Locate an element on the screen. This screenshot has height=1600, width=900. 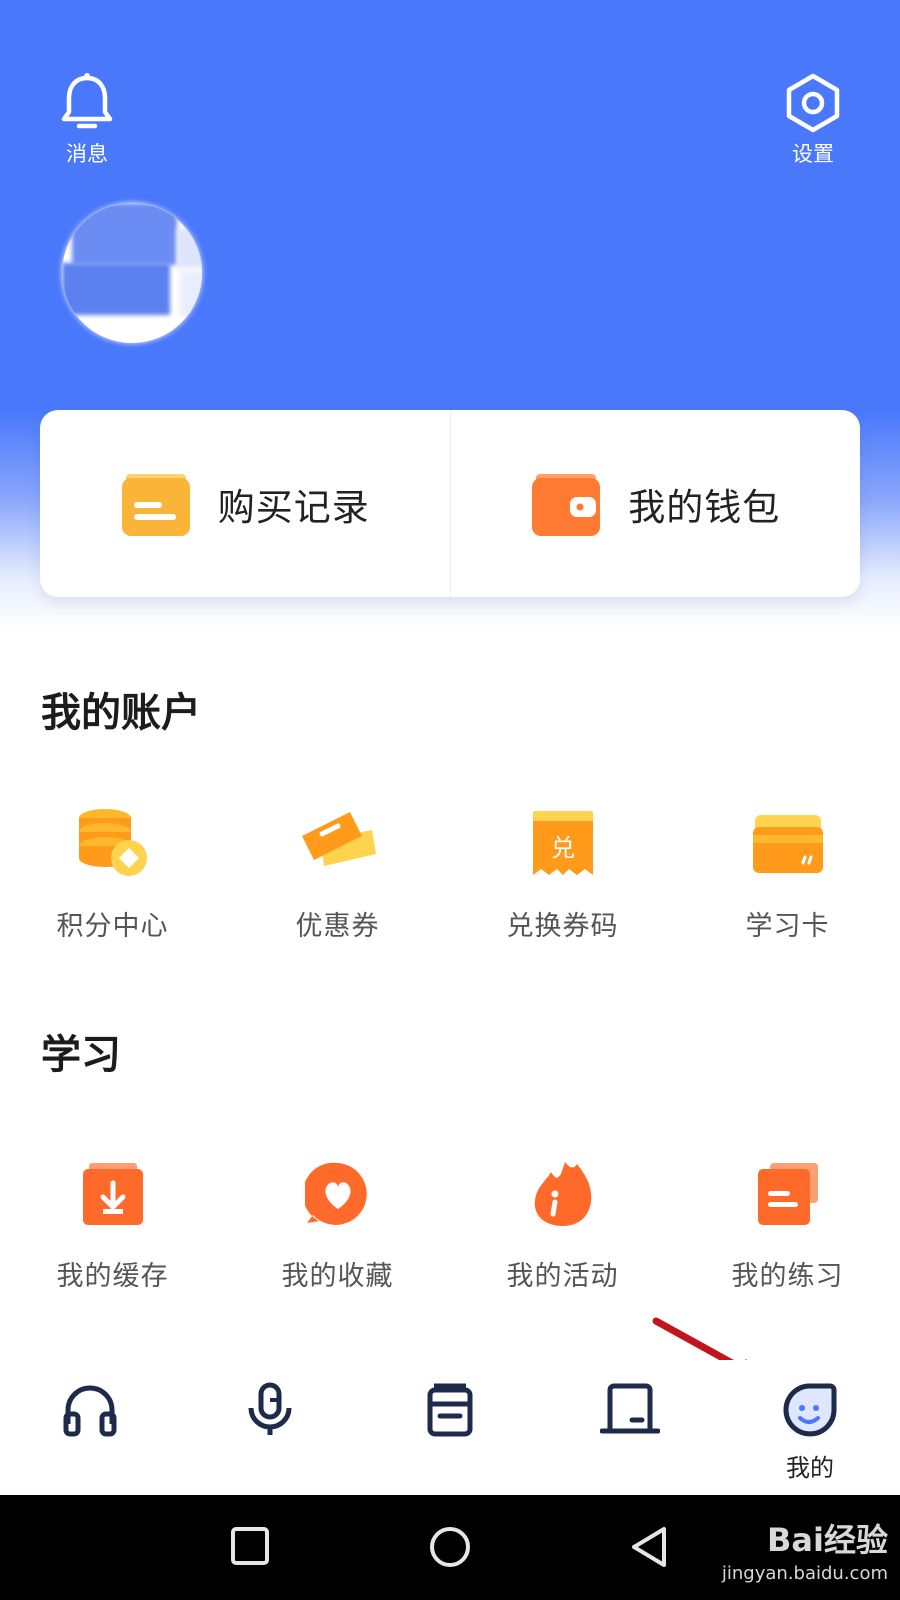
watermark: Bai经验 jingyan.baidu.com is located at coordinates (805, 1549).